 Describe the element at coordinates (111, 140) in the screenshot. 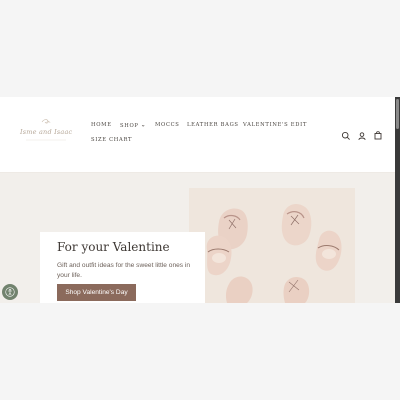

I see `nav-size-chart: SIZE CHART` at that location.